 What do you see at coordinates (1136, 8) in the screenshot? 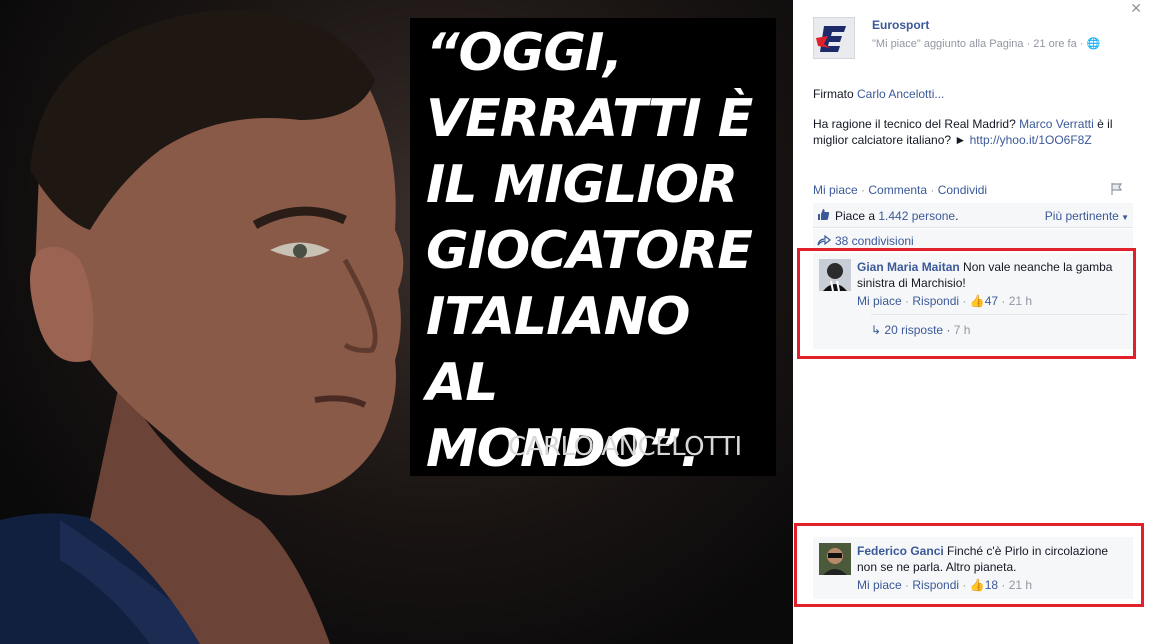
I see `close-icon: ✕` at bounding box center [1136, 8].